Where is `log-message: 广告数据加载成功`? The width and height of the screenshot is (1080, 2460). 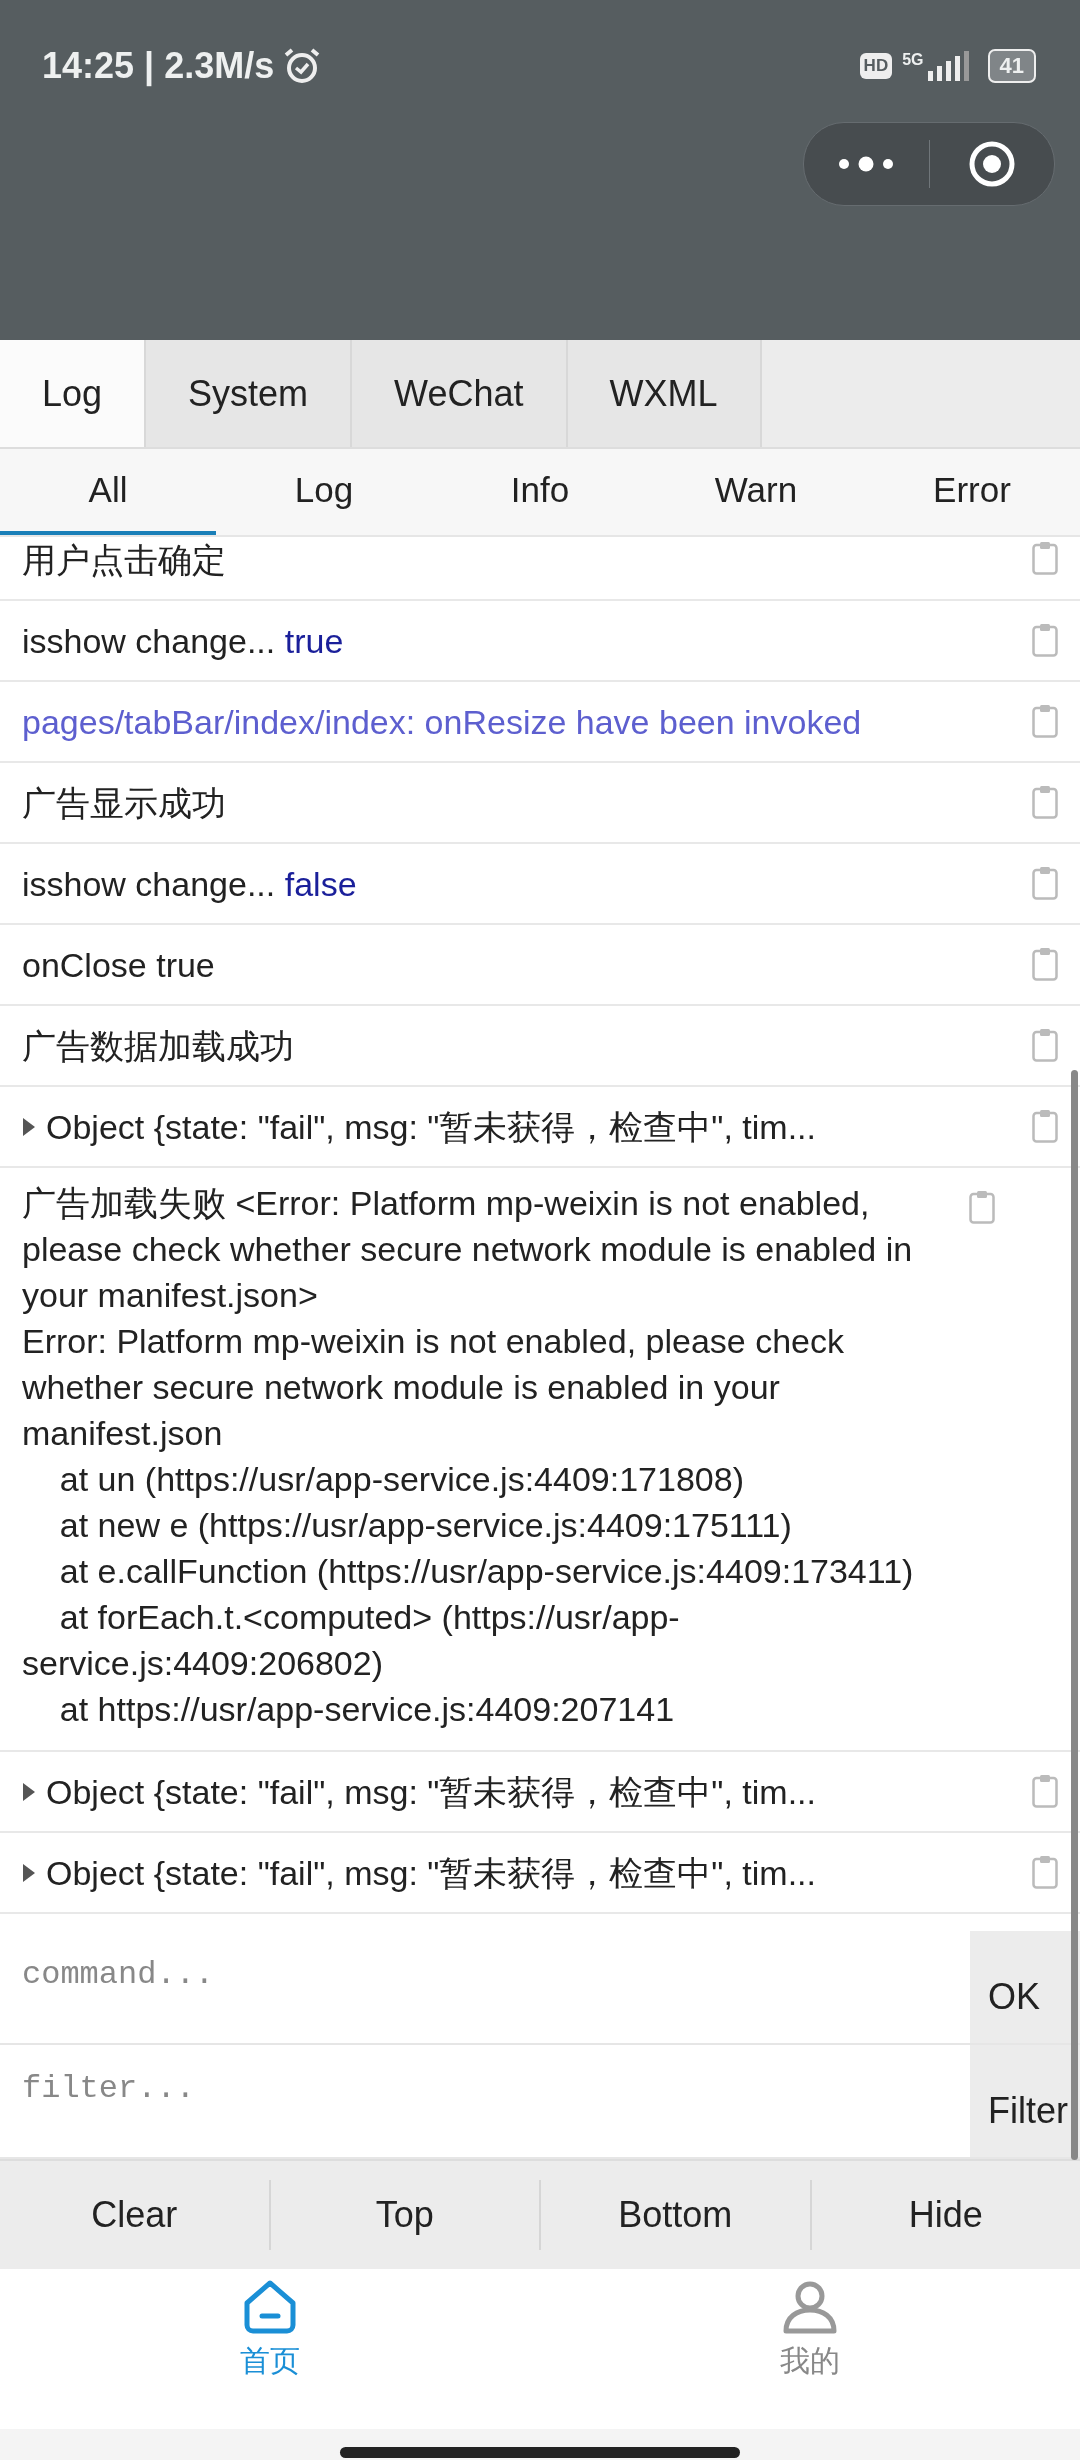
log-message: 广告数据加载成功 is located at coordinates (158, 1046).